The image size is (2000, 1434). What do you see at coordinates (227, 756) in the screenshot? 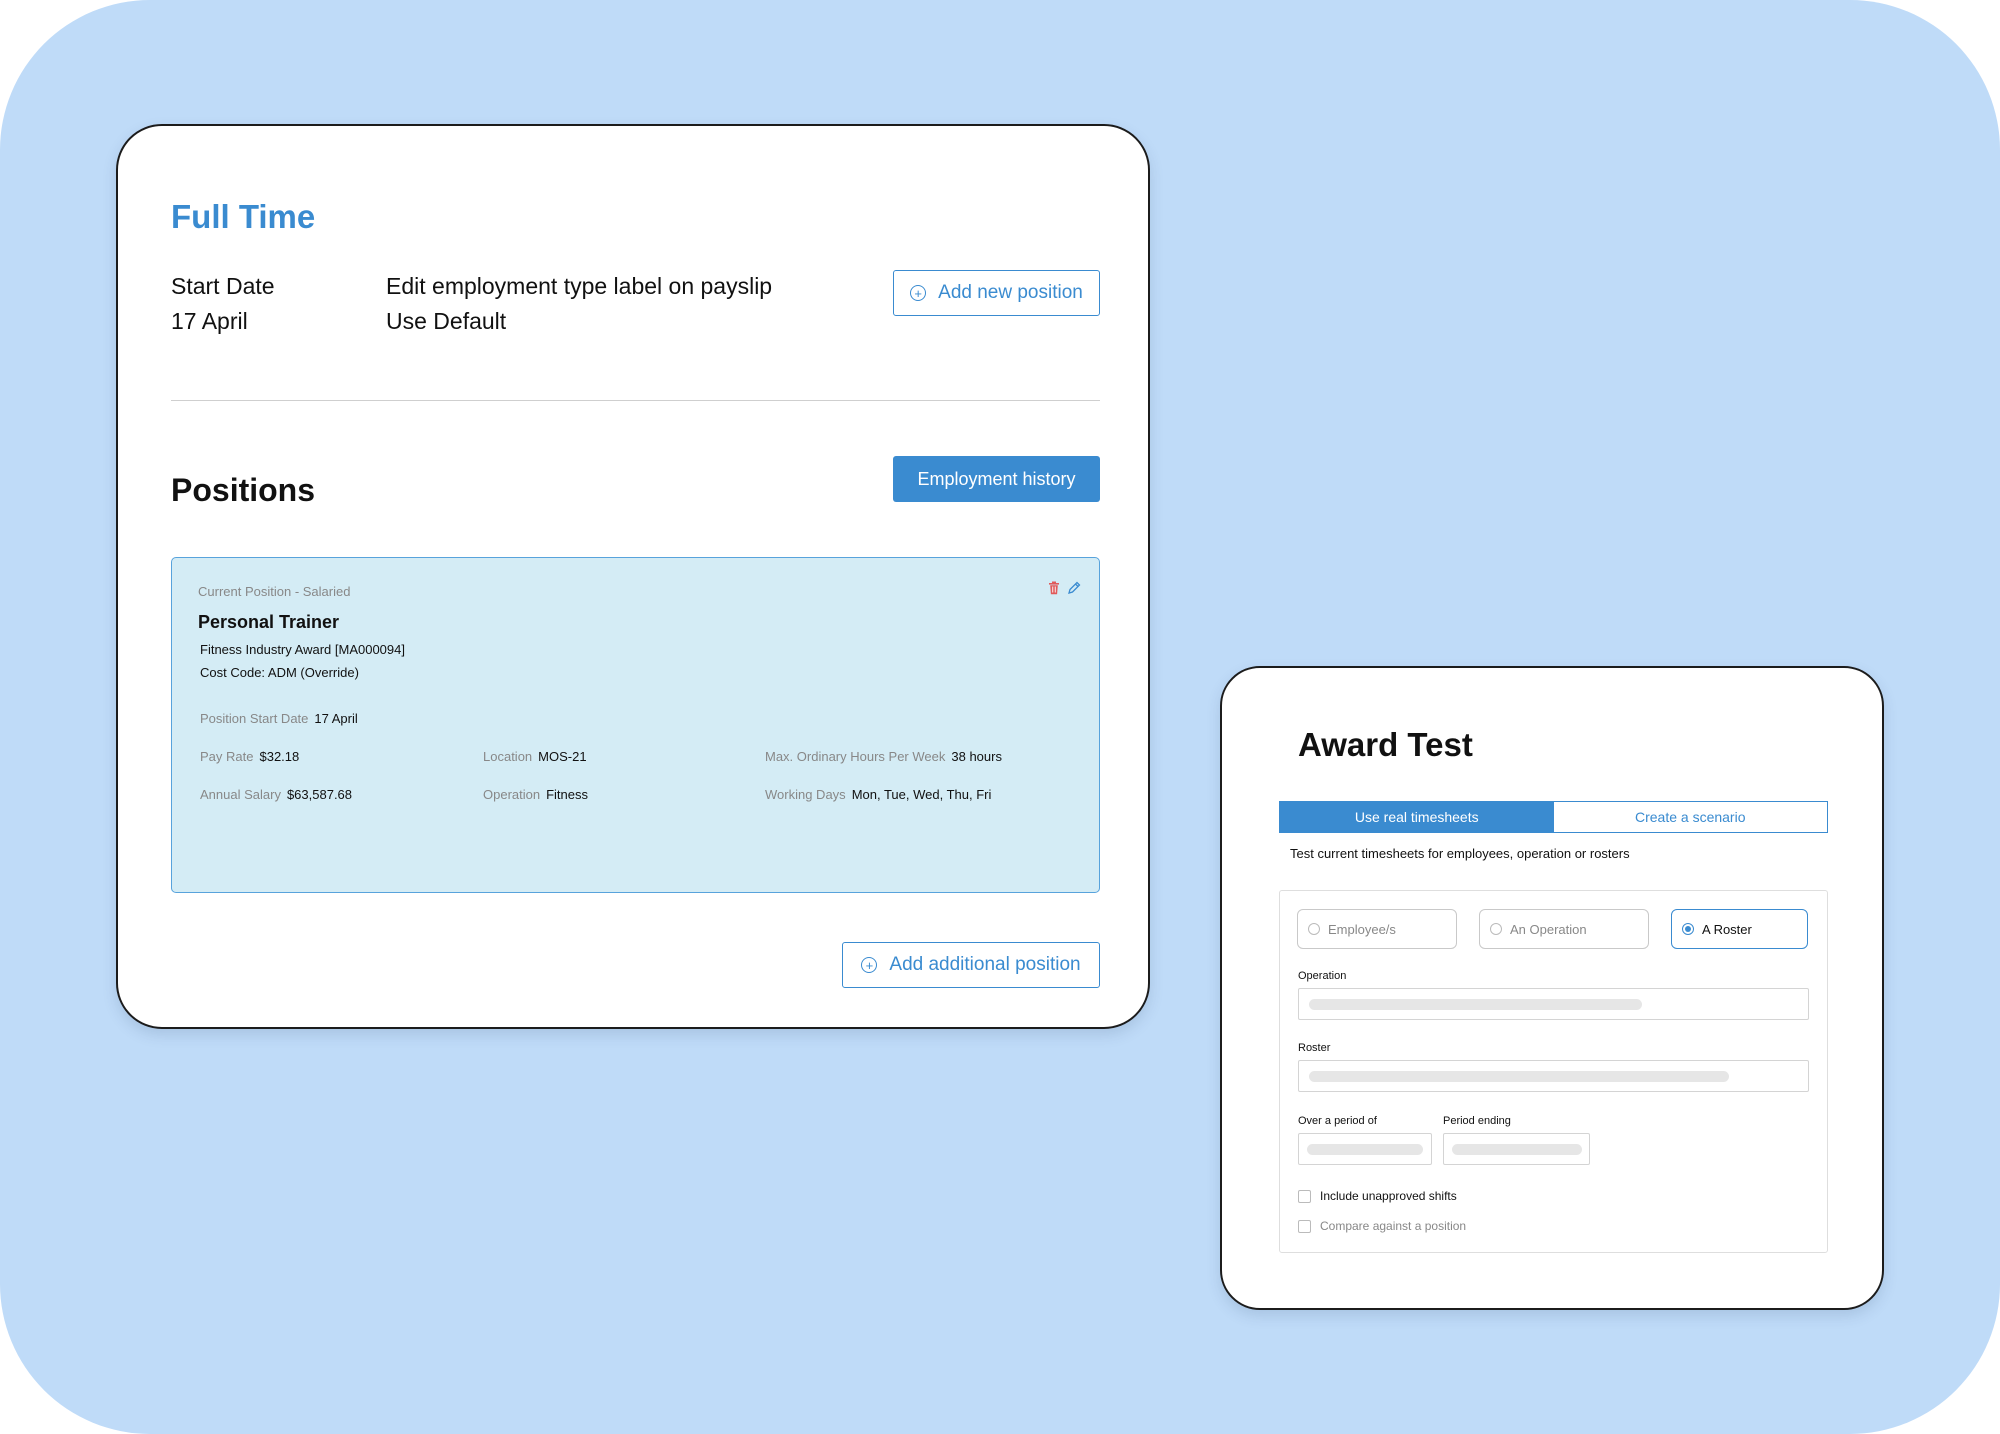
I see `pay-rate-label: Pay Rate` at bounding box center [227, 756].